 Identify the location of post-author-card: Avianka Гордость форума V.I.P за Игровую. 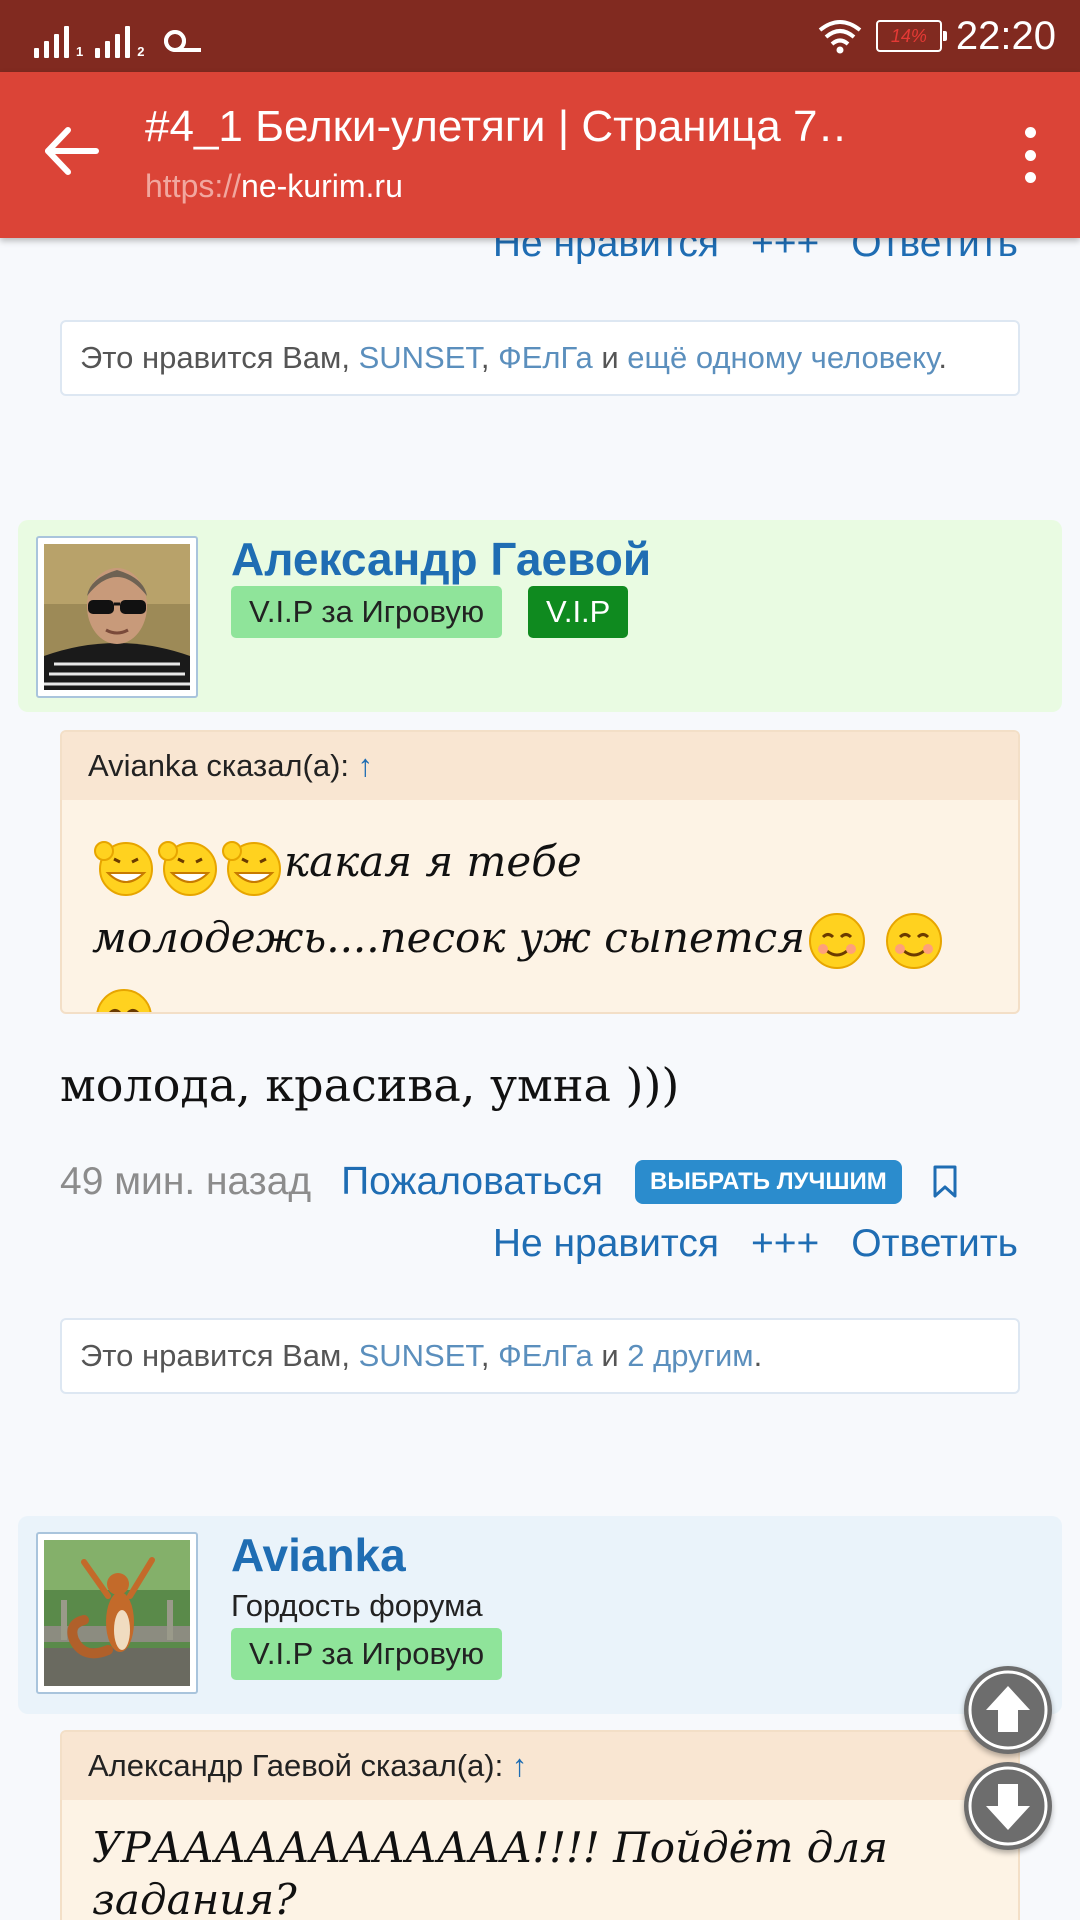
(540, 1615).